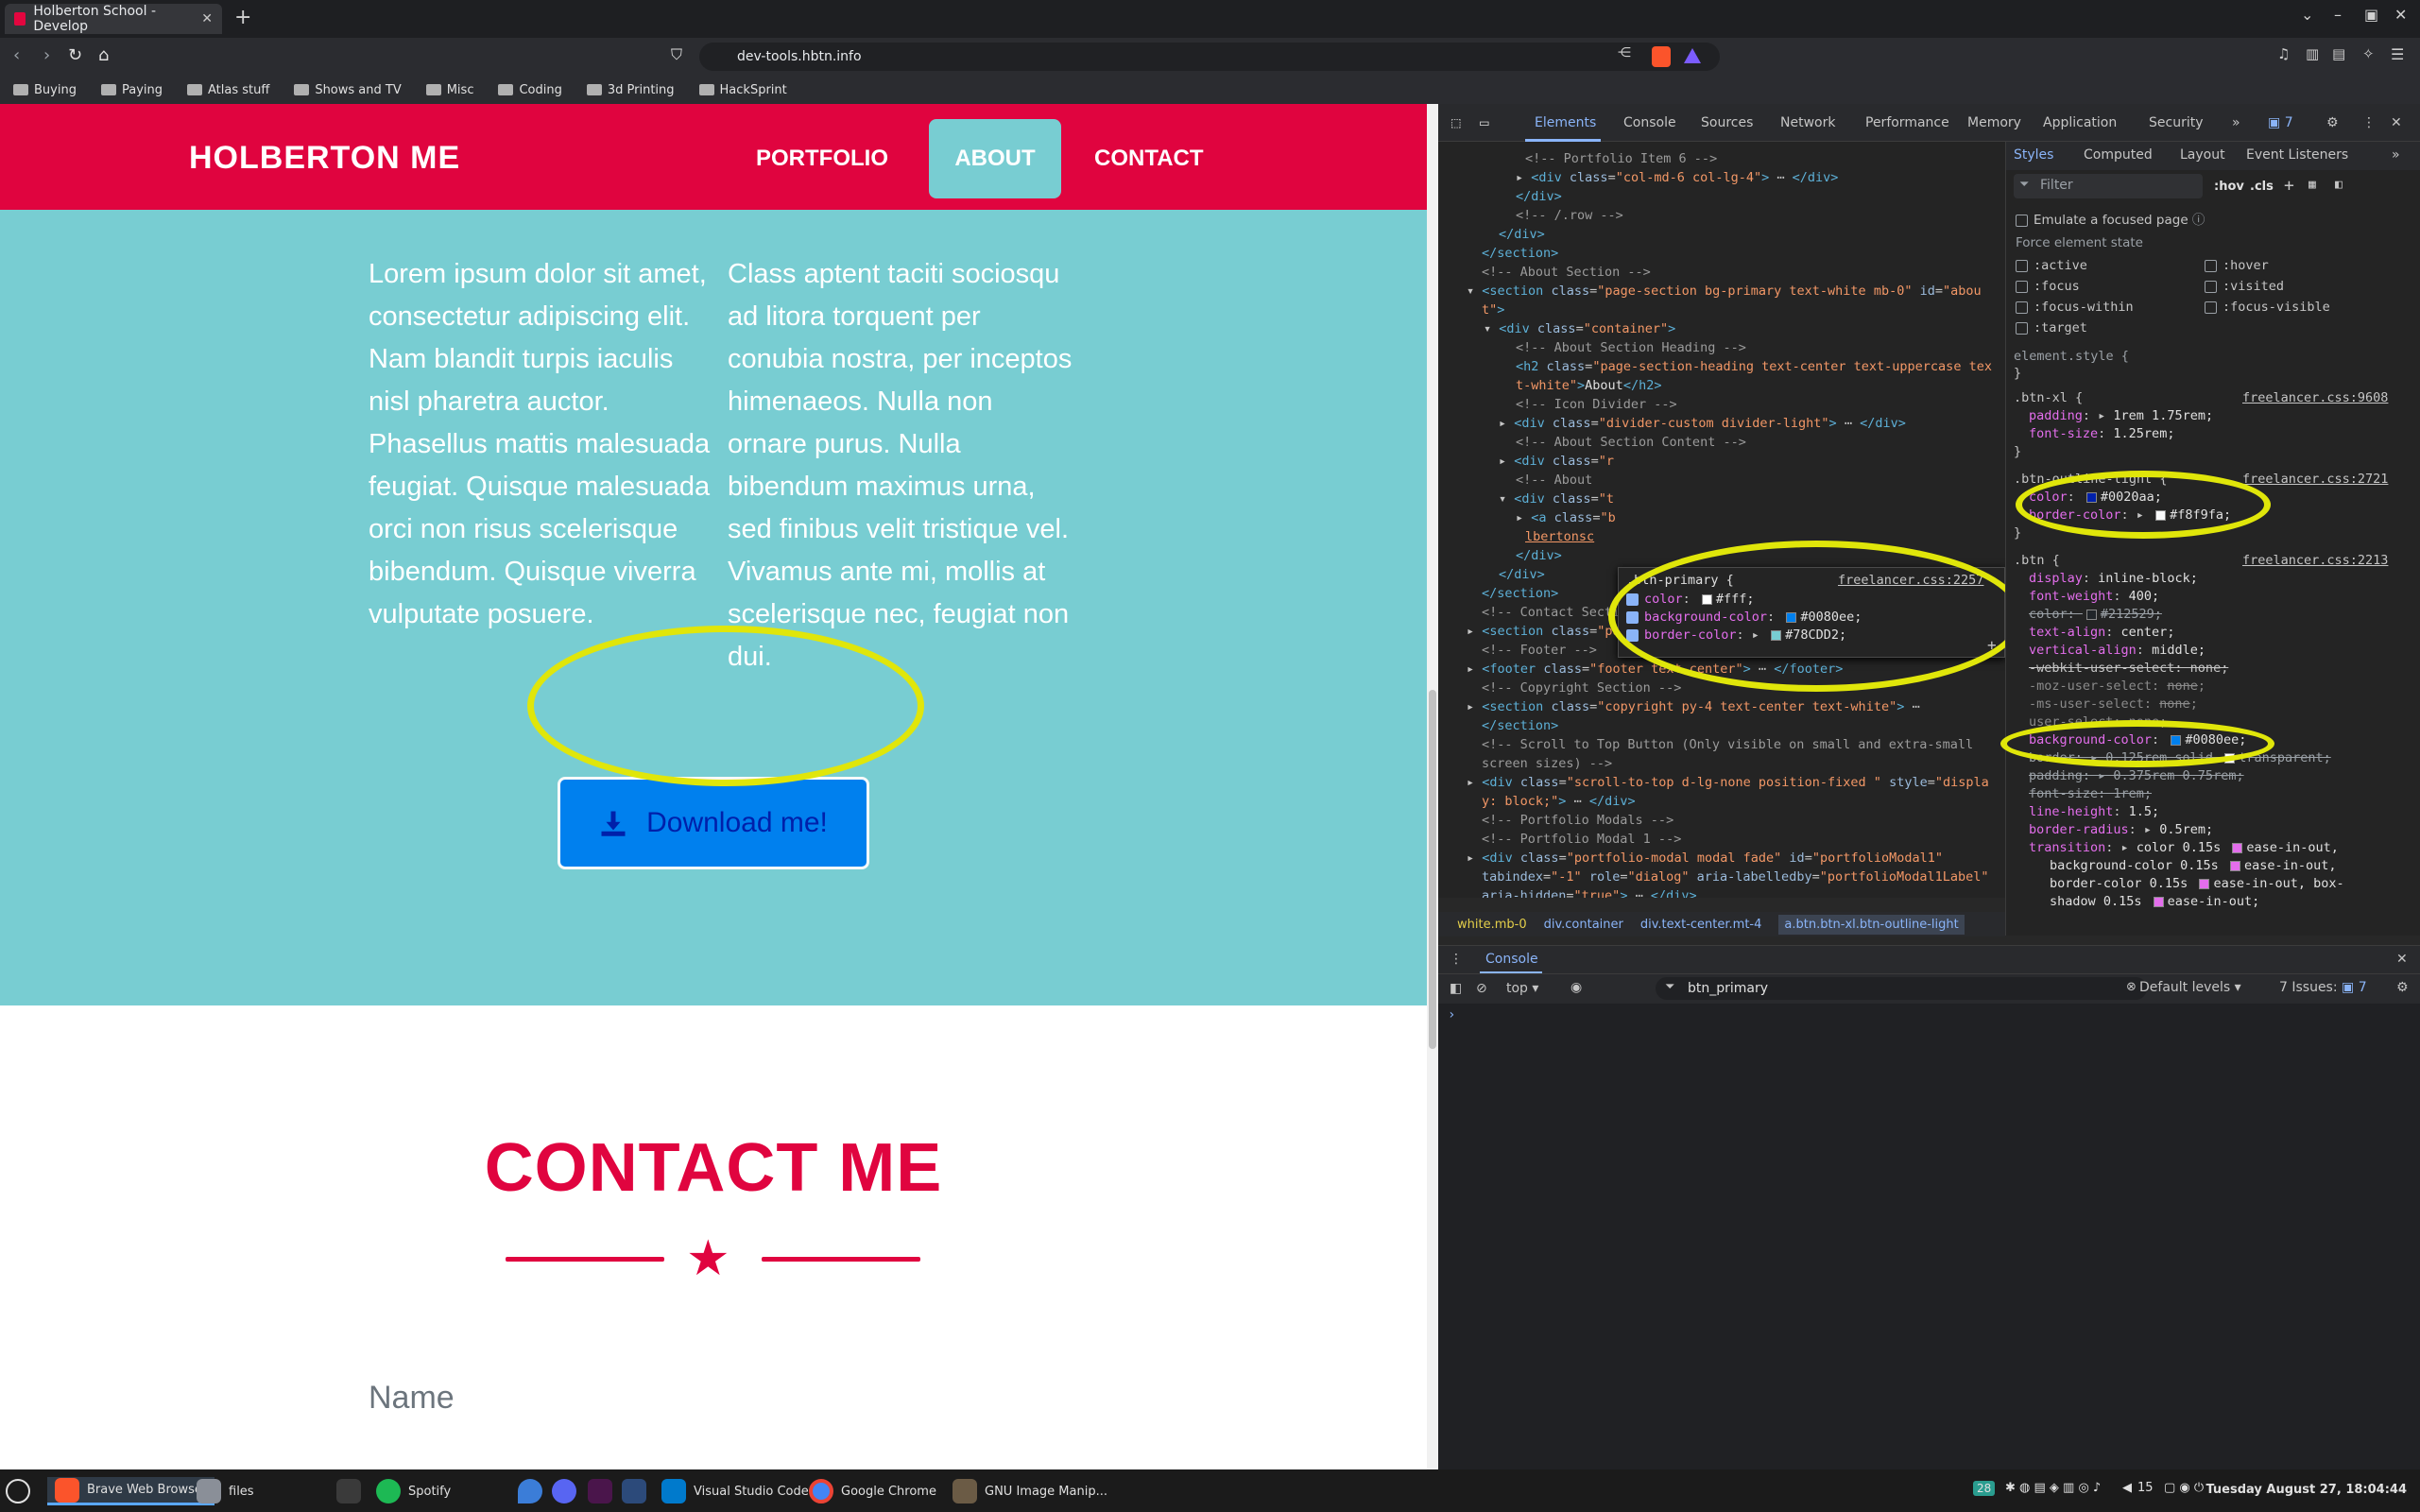 The image size is (2420, 1512). What do you see at coordinates (1456, 122) in the screenshot?
I see `inspect-icon: ⬚` at bounding box center [1456, 122].